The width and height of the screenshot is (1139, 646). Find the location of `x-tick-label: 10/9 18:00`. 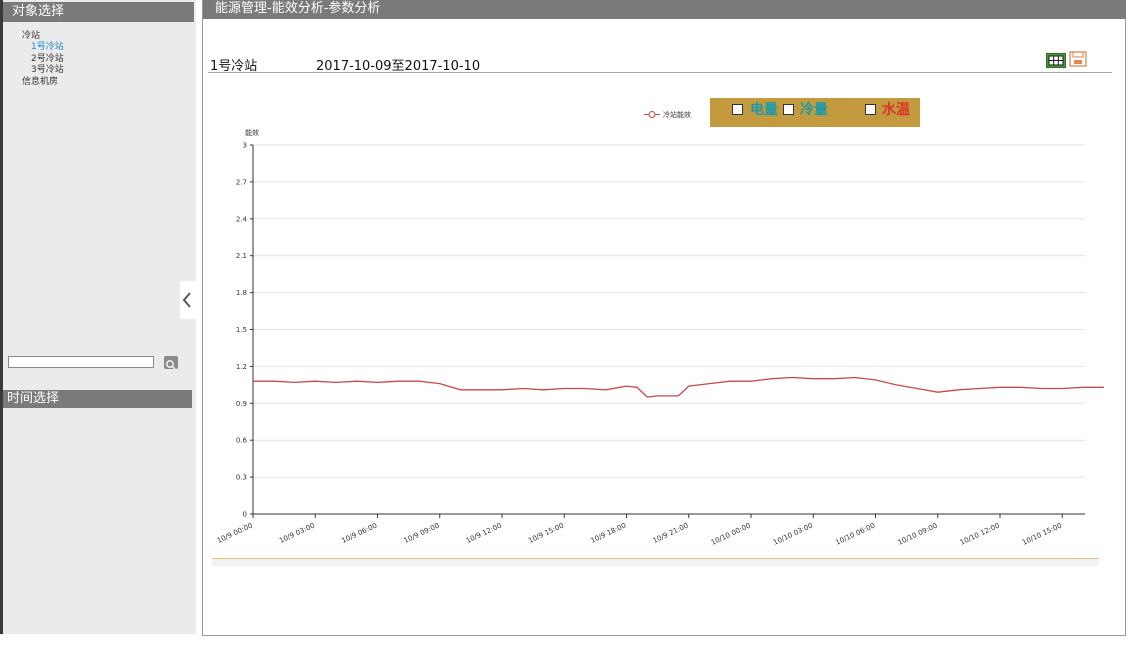

x-tick-label: 10/9 18:00 is located at coordinates (608, 533).